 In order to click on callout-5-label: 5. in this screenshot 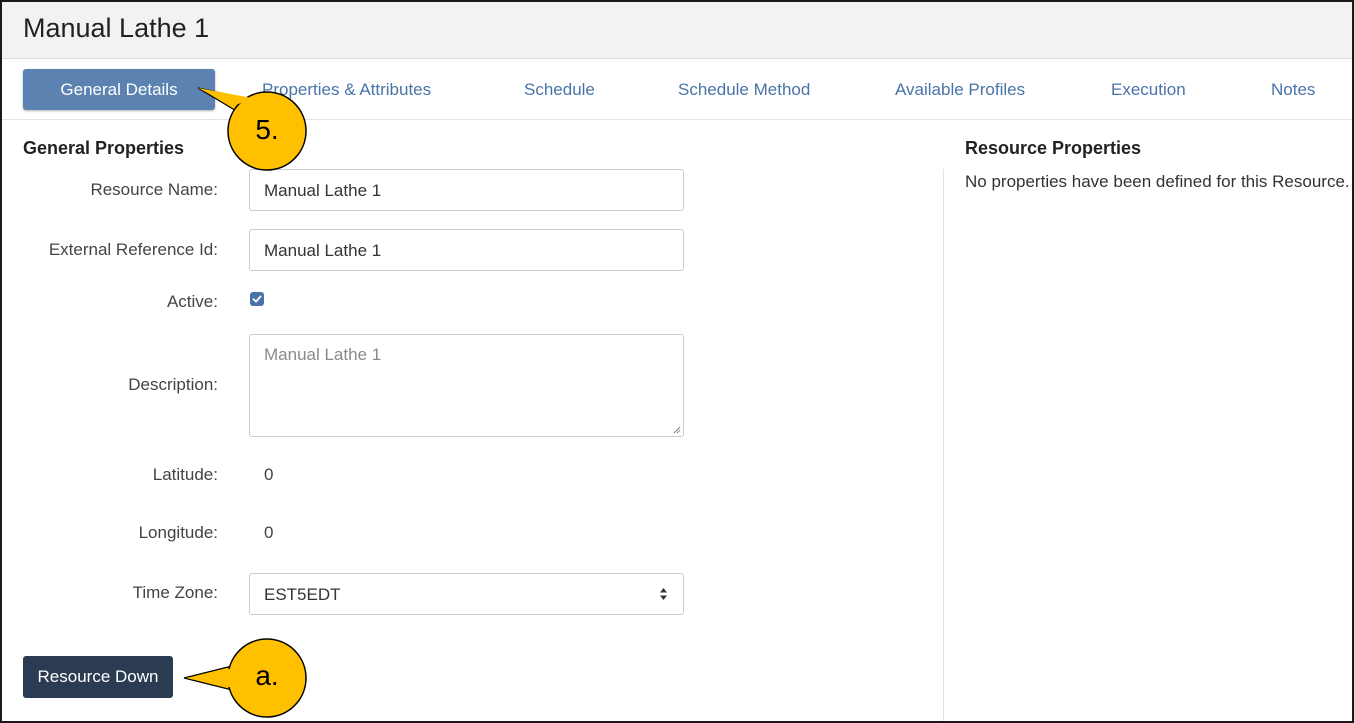, I will do `click(267, 129)`.